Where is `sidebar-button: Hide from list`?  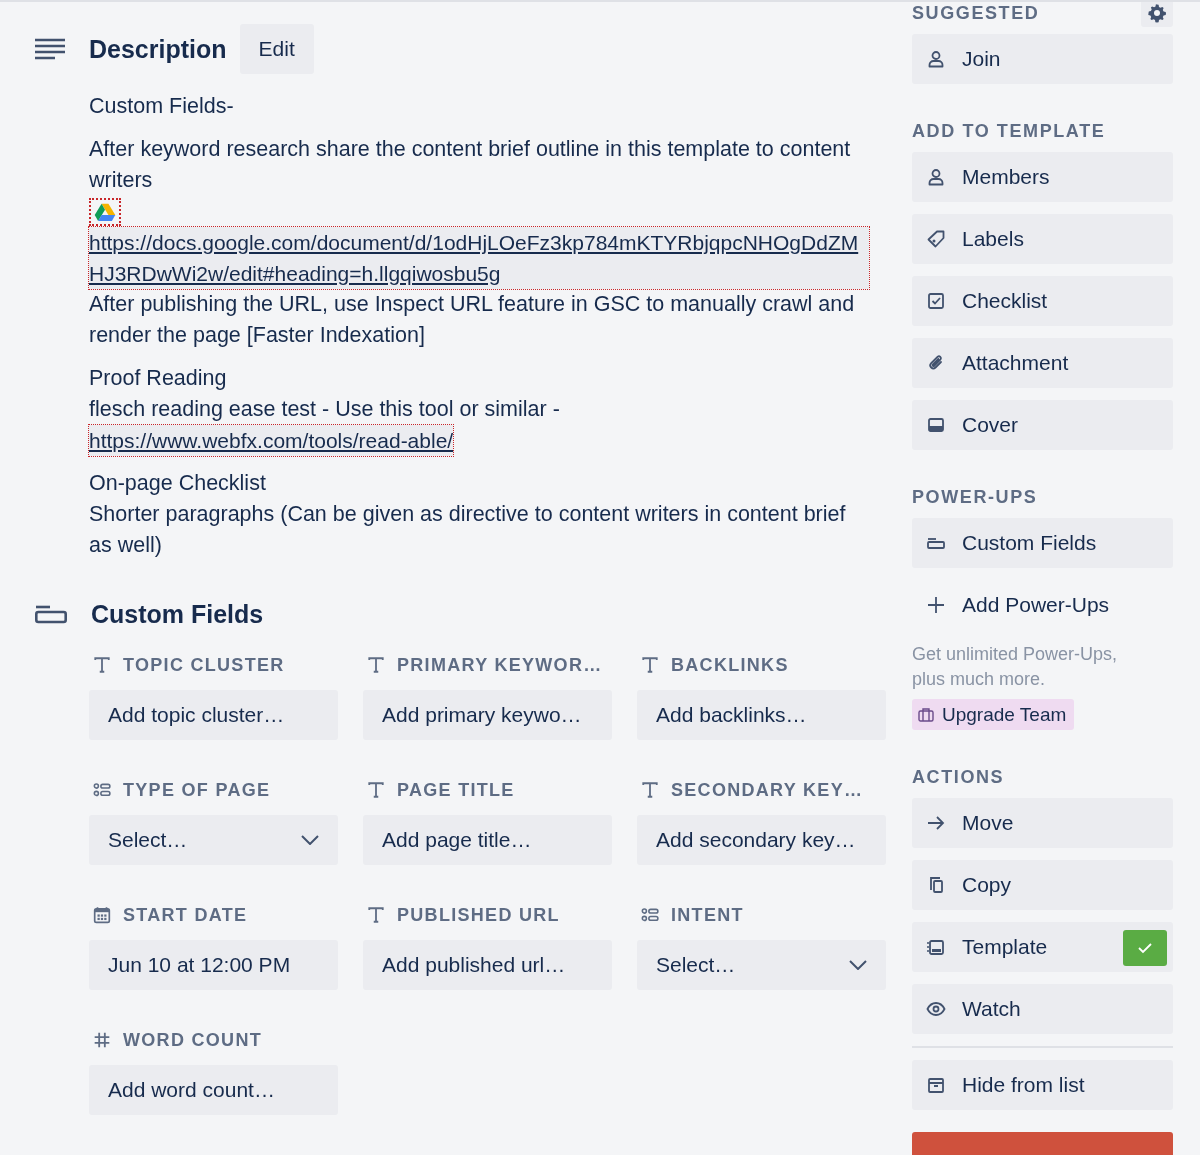 sidebar-button: Hide from list is located at coordinates (1042, 1085).